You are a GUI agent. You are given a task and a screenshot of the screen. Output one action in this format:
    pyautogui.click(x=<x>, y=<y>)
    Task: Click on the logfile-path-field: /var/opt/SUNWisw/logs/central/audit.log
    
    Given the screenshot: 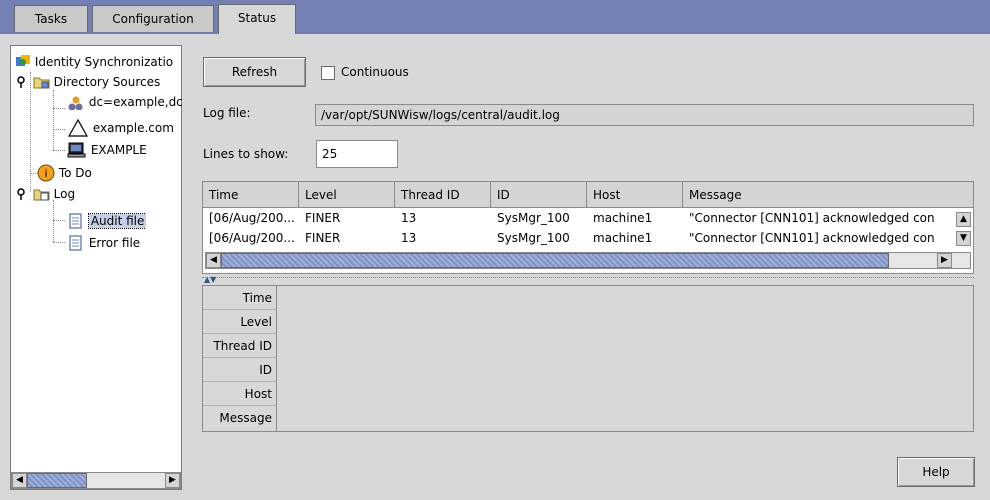 What is the action you would take?
    pyautogui.click(x=644, y=115)
    